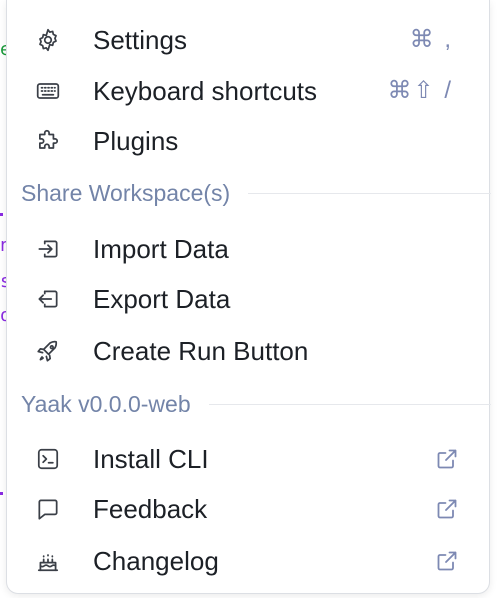  What do you see at coordinates (248, 509) in the screenshot?
I see `menu-item-feedback: Feedback` at bounding box center [248, 509].